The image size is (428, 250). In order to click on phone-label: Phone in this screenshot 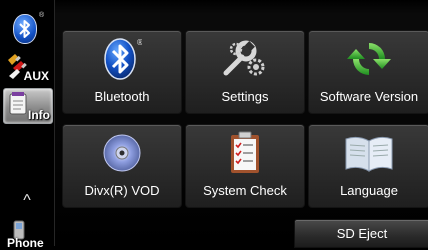, I will do `click(25, 243)`.